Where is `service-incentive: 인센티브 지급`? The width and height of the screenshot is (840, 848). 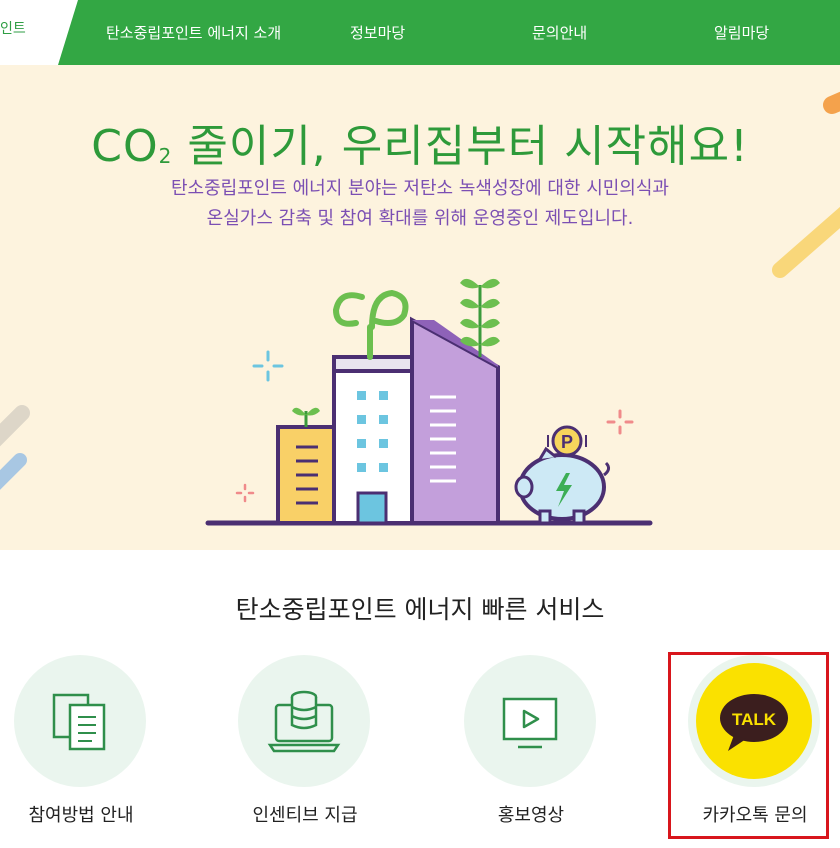 service-incentive: 인센티브 지급 is located at coordinates (305, 747).